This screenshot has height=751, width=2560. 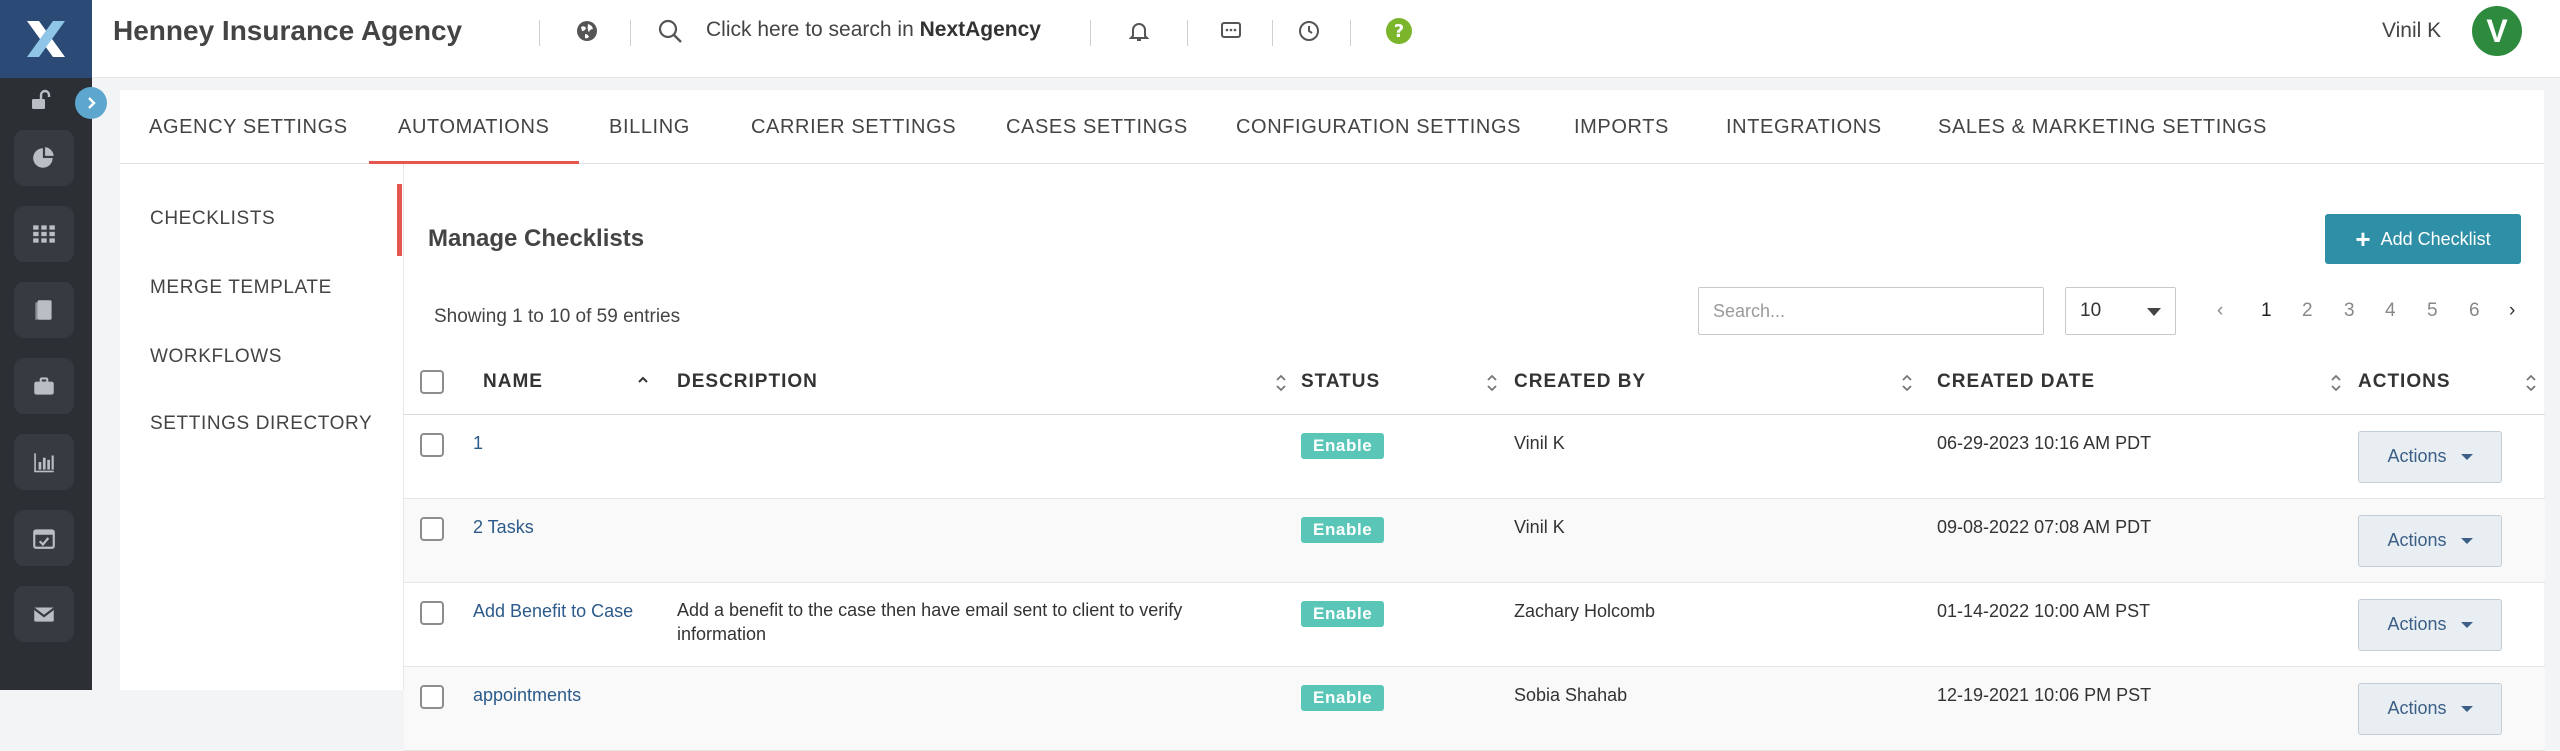 What do you see at coordinates (568, 382) in the screenshot?
I see `column-header-name: NAME` at bounding box center [568, 382].